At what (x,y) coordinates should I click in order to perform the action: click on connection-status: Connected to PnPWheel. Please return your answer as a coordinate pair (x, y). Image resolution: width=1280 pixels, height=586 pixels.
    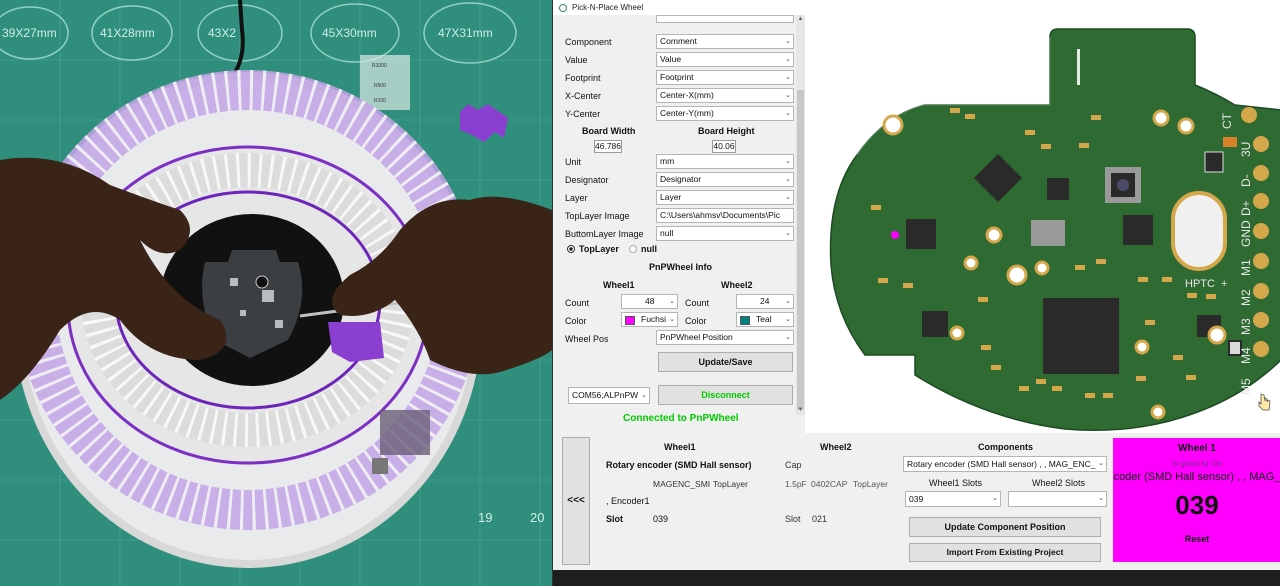
    Looking at the image, I should click on (681, 418).